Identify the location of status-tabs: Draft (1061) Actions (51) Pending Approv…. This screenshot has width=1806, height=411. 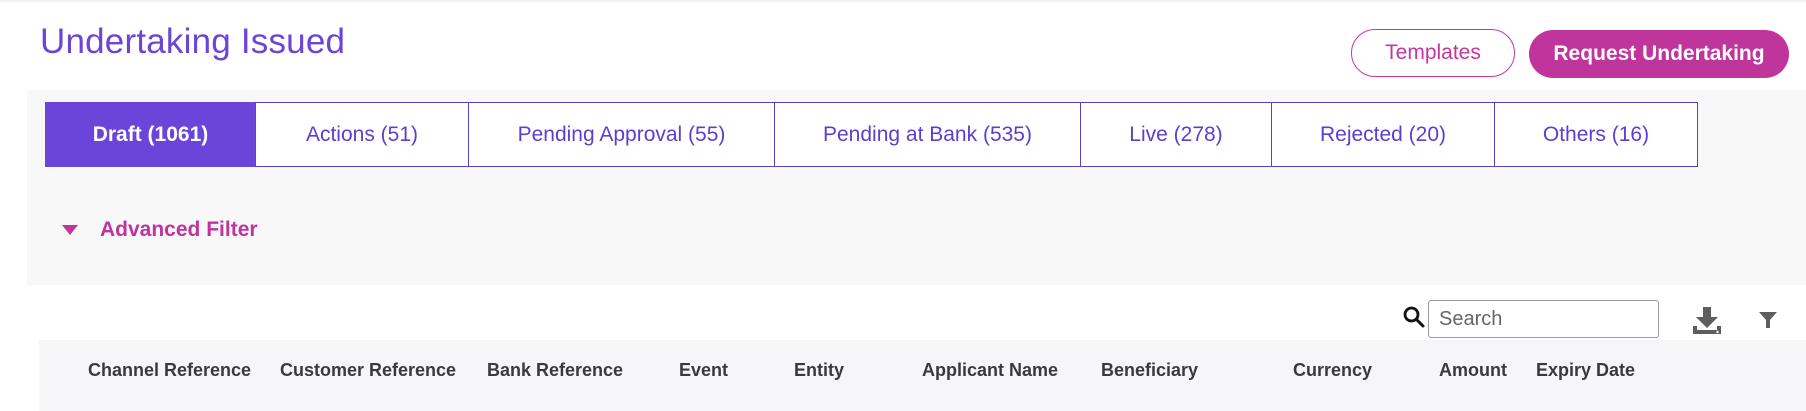
(871, 134).